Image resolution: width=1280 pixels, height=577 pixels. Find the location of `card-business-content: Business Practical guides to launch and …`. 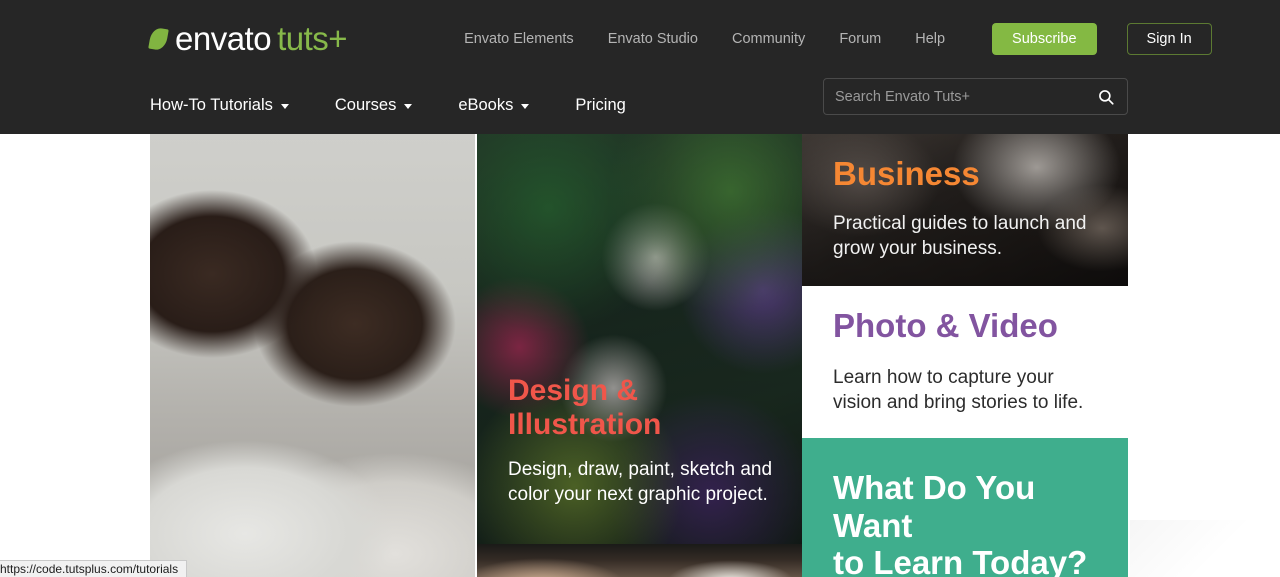

card-business-content: Business Practical guides to launch and … is located at coordinates (967, 208).